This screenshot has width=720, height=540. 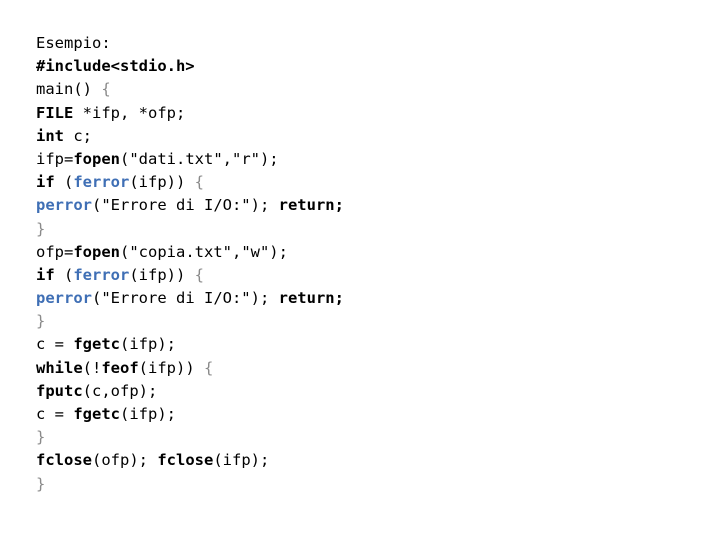 I want to click on code-line: fputc(c,ofp);, so click(x=366, y=391).